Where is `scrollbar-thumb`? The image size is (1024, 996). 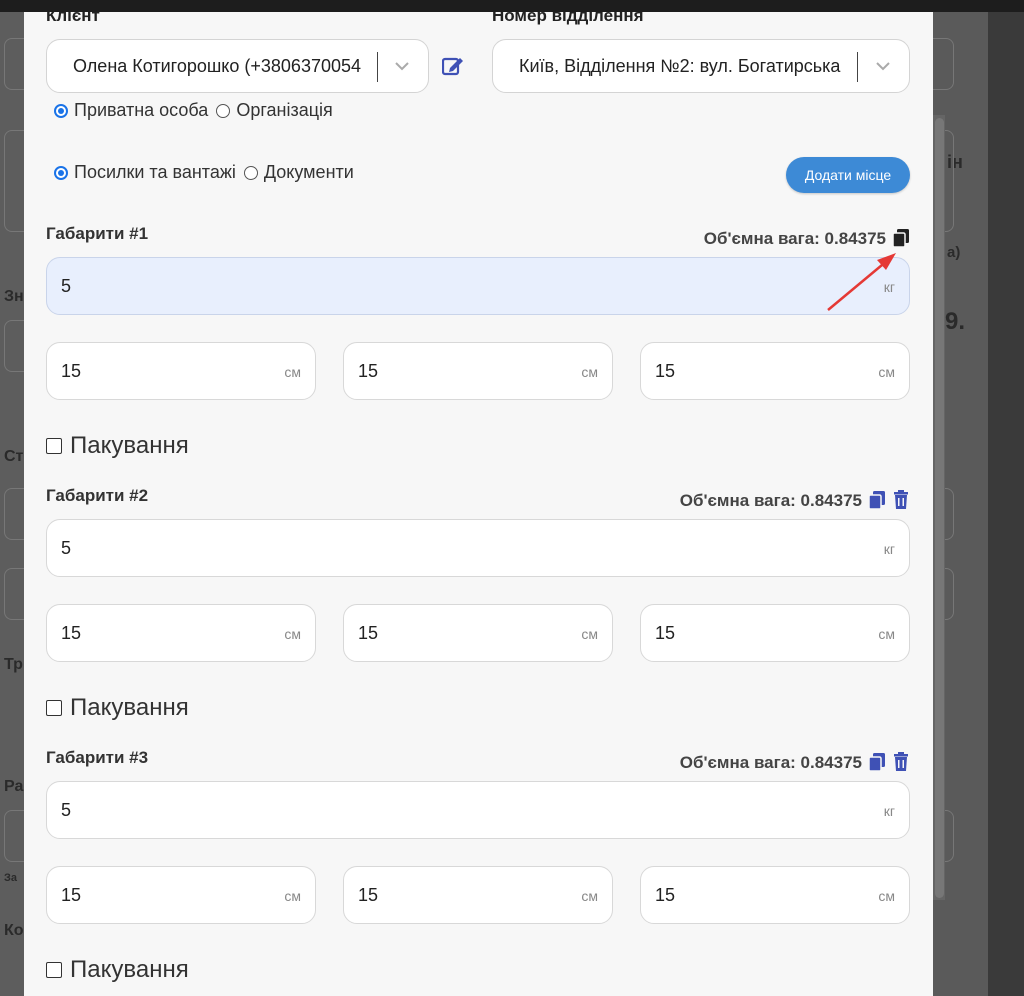
scrollbar-thumb is located at coordinates (939, 508).